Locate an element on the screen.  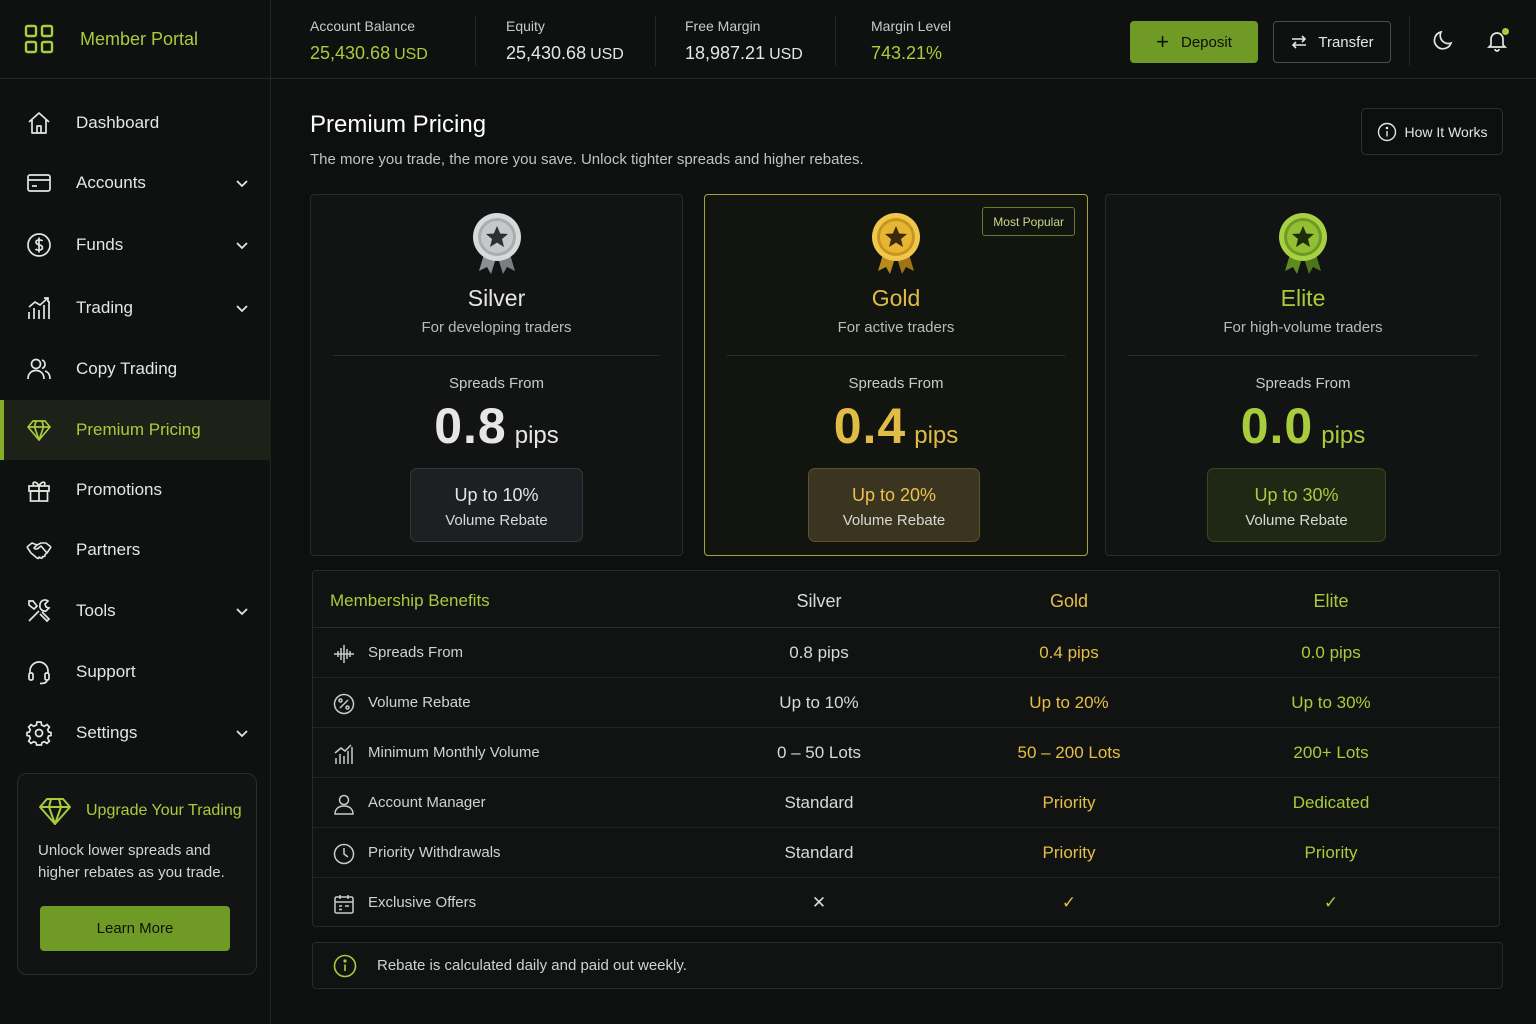
headset-icon is located at coordinates (39, 672).